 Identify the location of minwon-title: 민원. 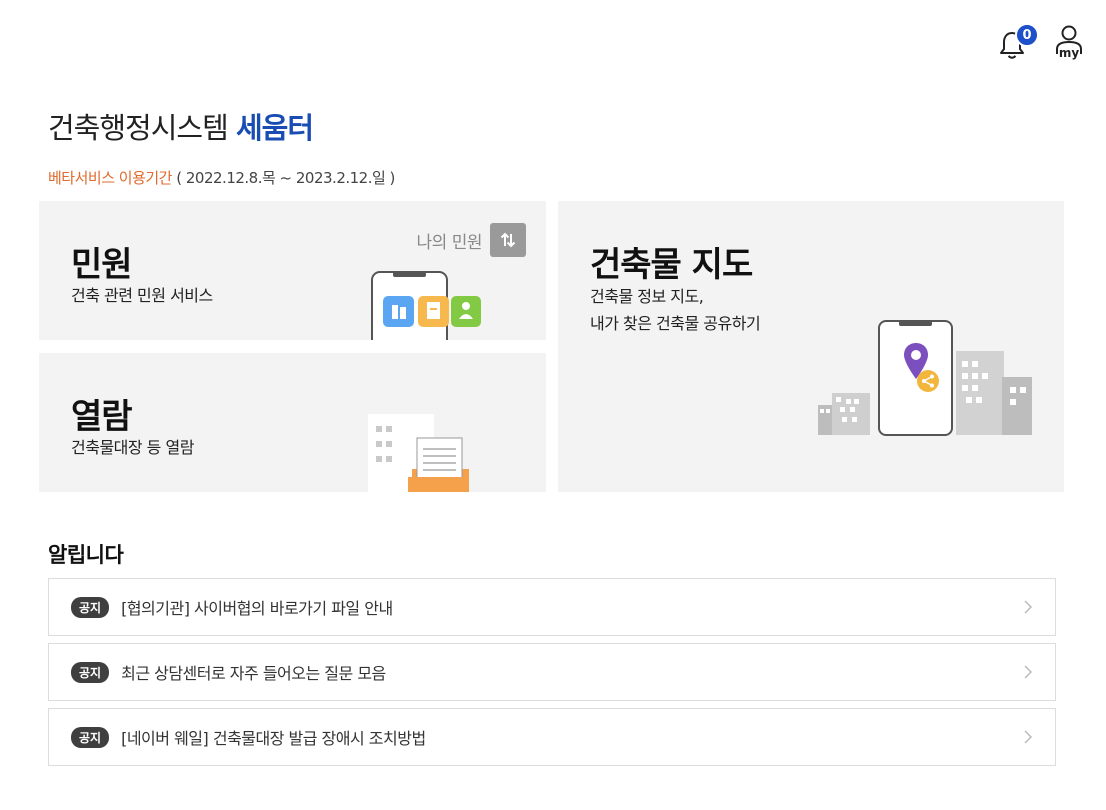
(102, 265).